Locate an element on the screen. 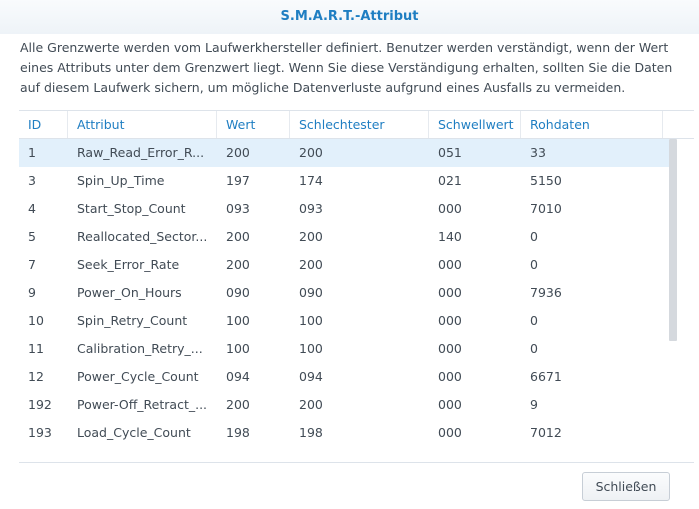 This screenshot has height=509, width=699. column-header-id: ID is located at coordinates (43, 124).